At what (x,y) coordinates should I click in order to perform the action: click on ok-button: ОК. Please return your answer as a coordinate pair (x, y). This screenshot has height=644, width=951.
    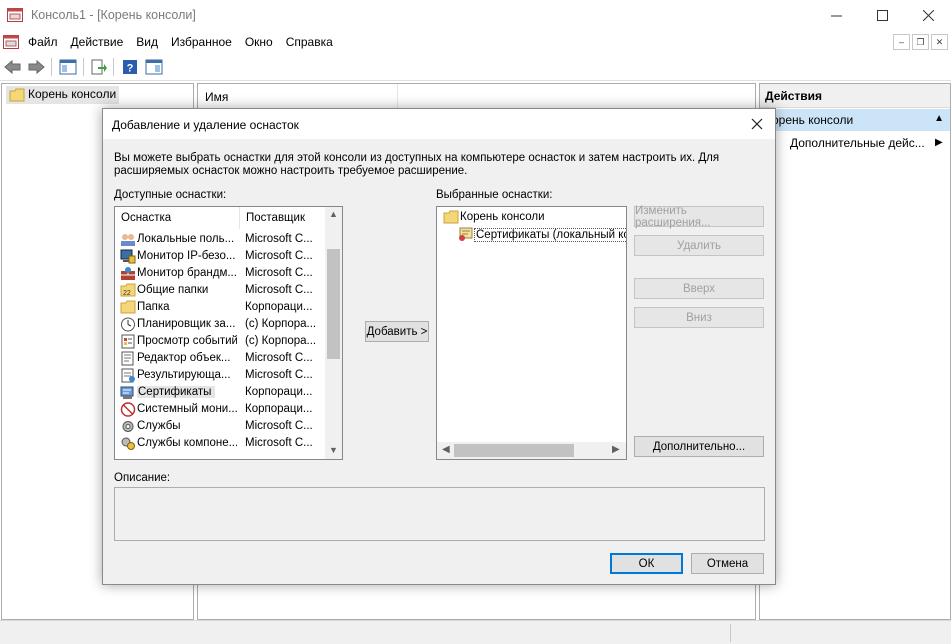
    Looking at the image, I should click on (646, 563).